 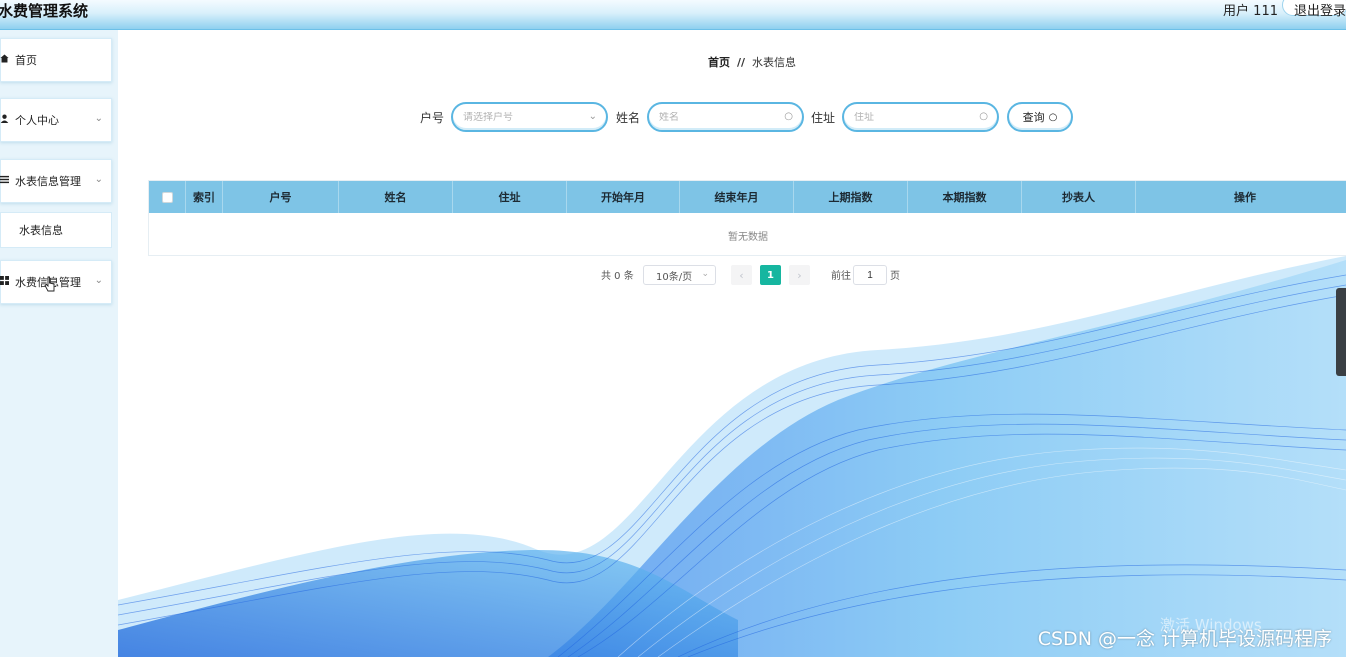 I want to click on sidebar: 首页 个人中心 ⌄ 水表信息管理 ⌄ 水表信息 水费信息管理 ⌄, so click(x=59, y=343).